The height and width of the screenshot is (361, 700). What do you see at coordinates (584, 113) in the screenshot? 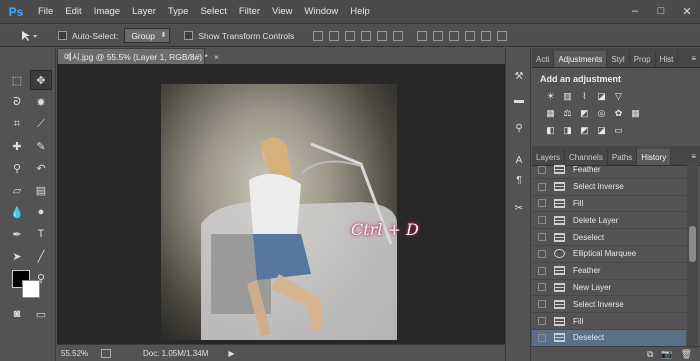
I see `black-white-icon: ◩` at bounding box center [584, 113].